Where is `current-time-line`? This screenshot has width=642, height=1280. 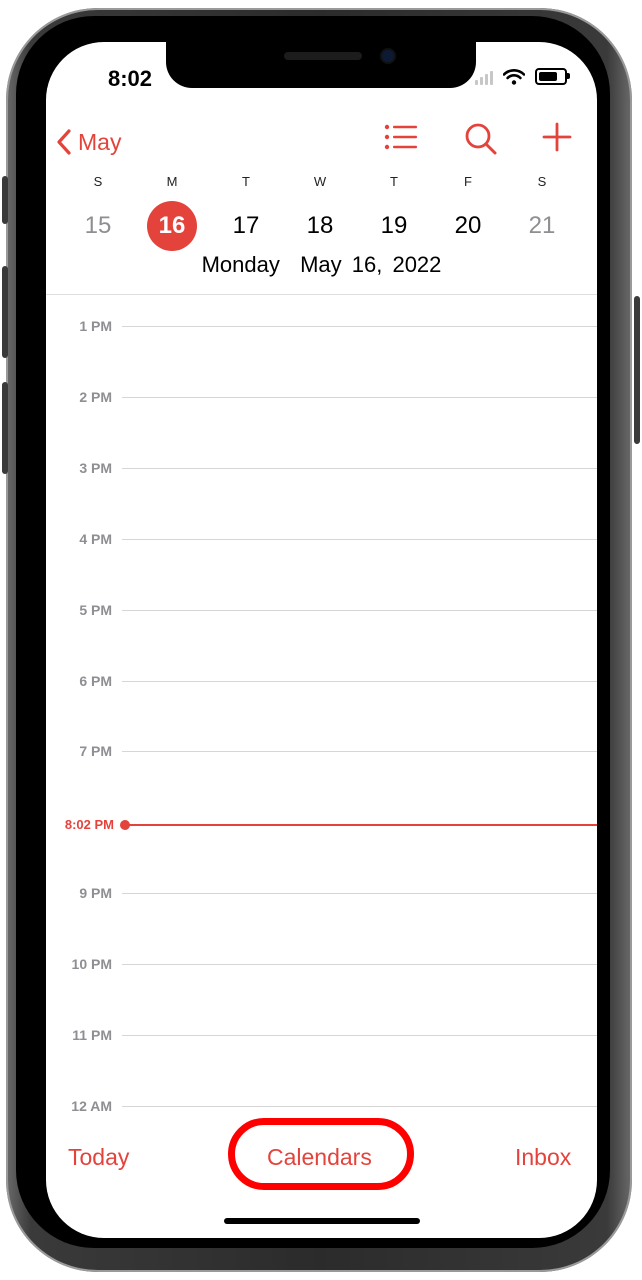 current-time-line is located at coordinates (361, 825).